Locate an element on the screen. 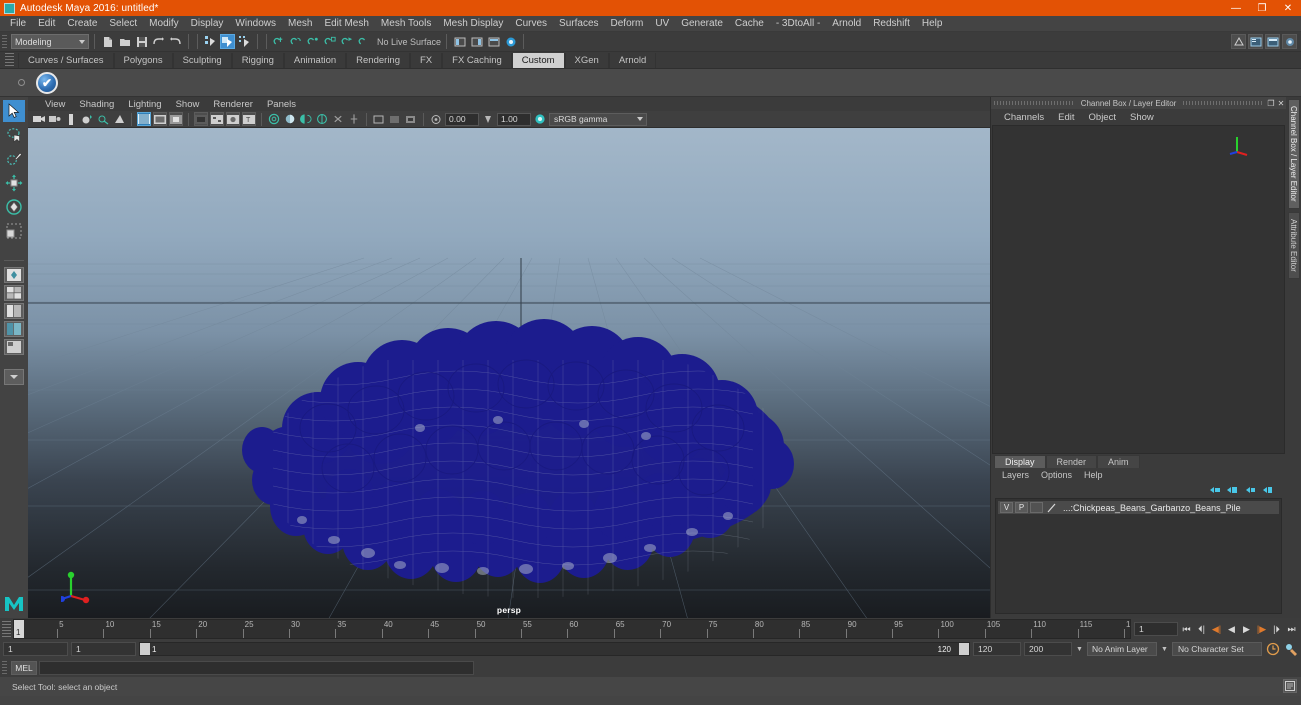  vertical-tab-channel-box: Channel Box / Layer Editor is located at coordinates (1293, 154).